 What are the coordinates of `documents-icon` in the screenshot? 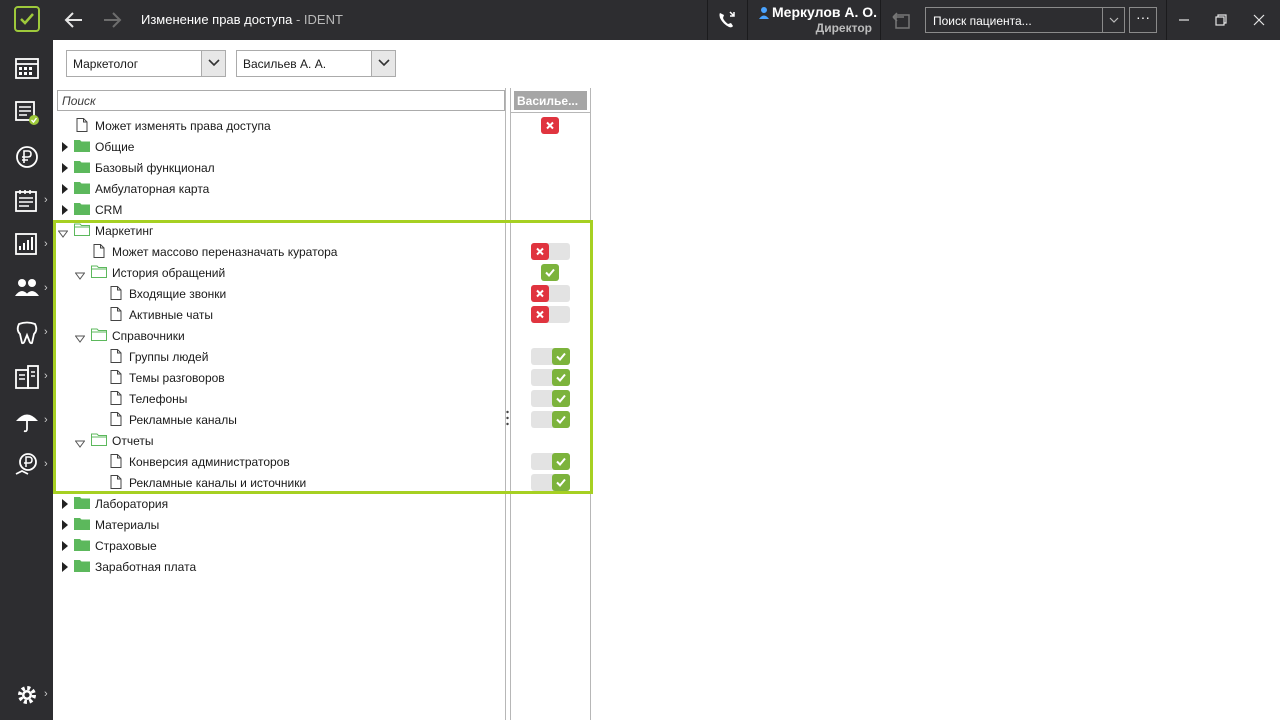 It's located at (26, 201).